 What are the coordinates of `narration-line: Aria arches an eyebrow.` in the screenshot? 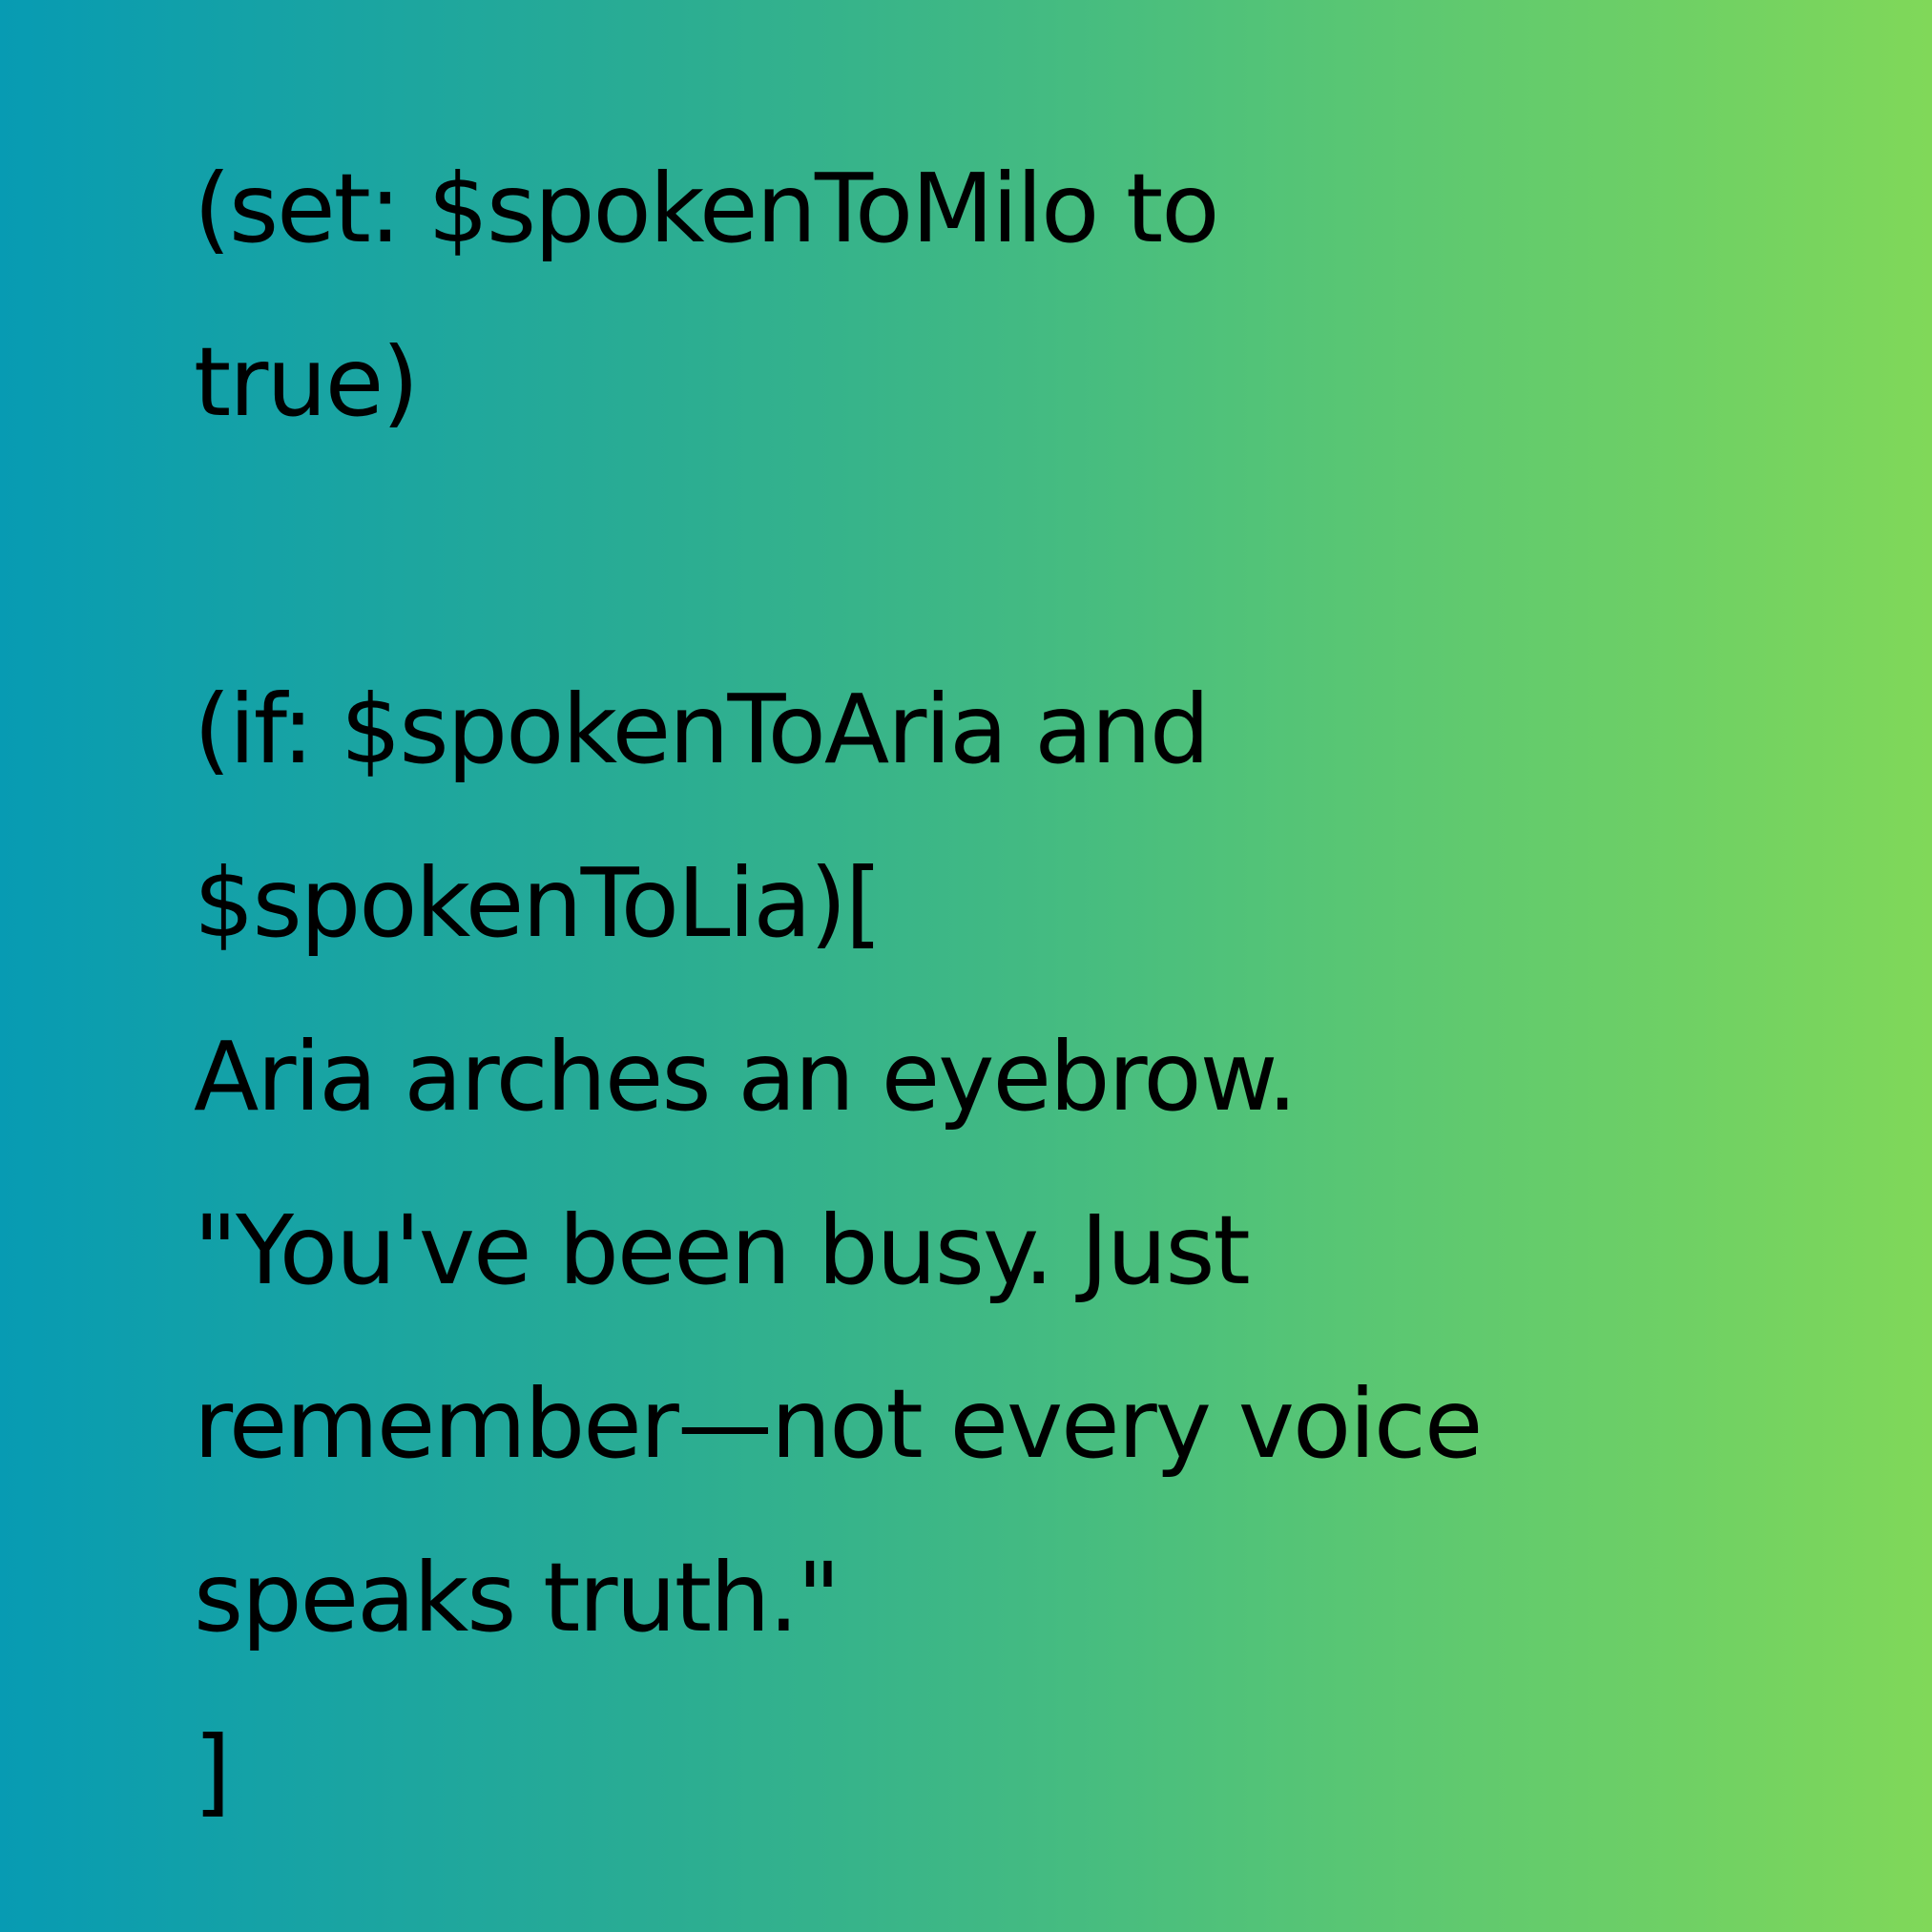 It's located at (746, 1076).